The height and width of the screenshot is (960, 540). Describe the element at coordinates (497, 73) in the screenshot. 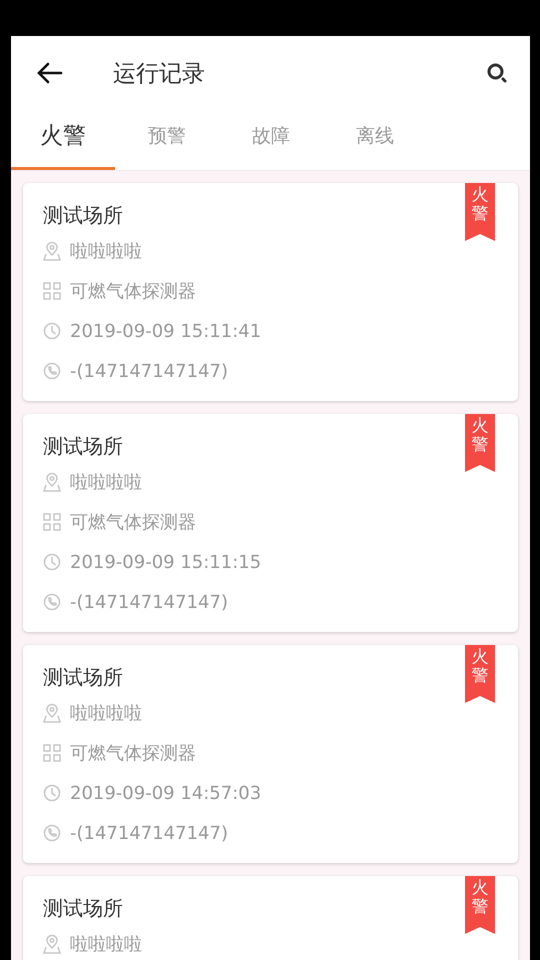

I see `search-button` at that location.